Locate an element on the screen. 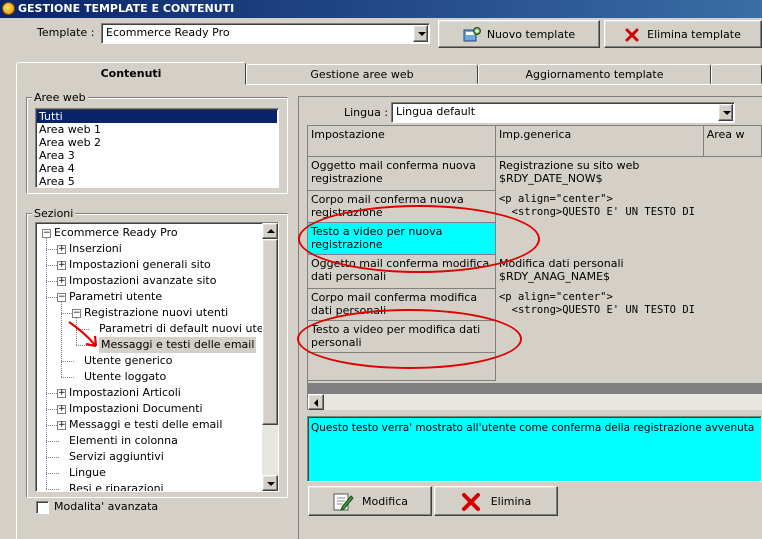  modify-button: Modifica is located at coordinates (370, 501).